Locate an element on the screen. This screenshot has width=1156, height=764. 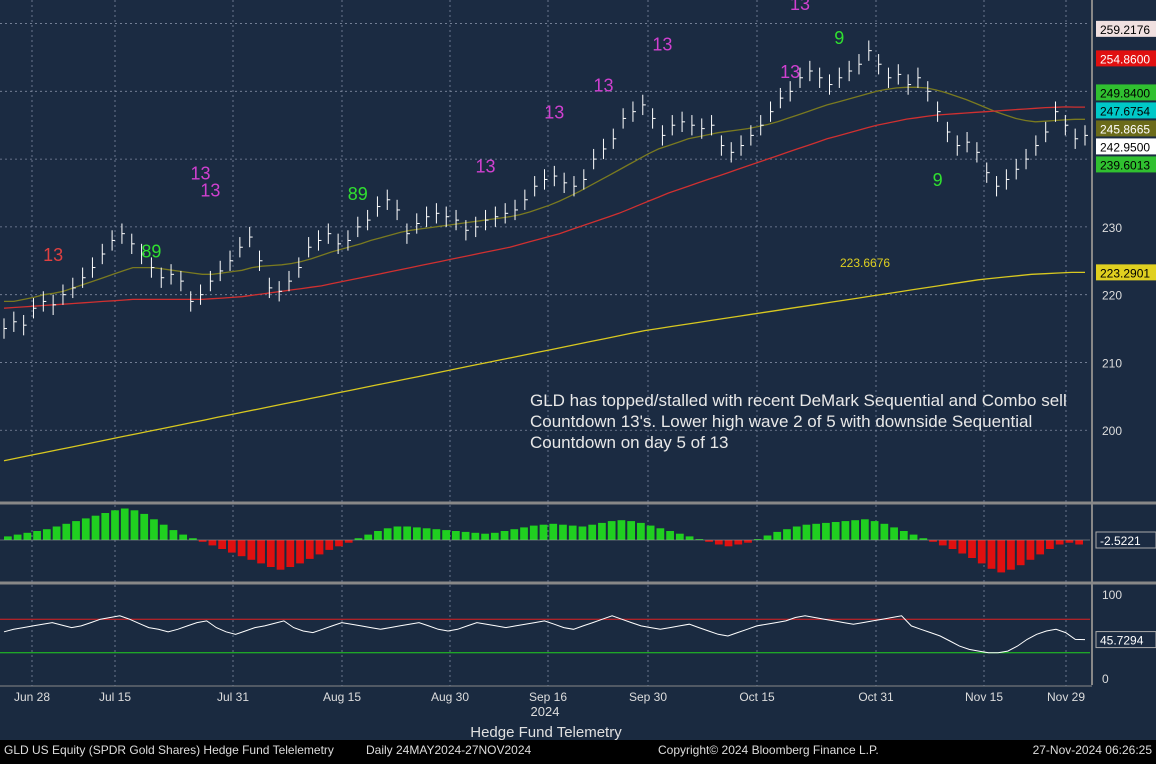
macd-badge-text: -2.5221 is located at coordinates (1120, 541).